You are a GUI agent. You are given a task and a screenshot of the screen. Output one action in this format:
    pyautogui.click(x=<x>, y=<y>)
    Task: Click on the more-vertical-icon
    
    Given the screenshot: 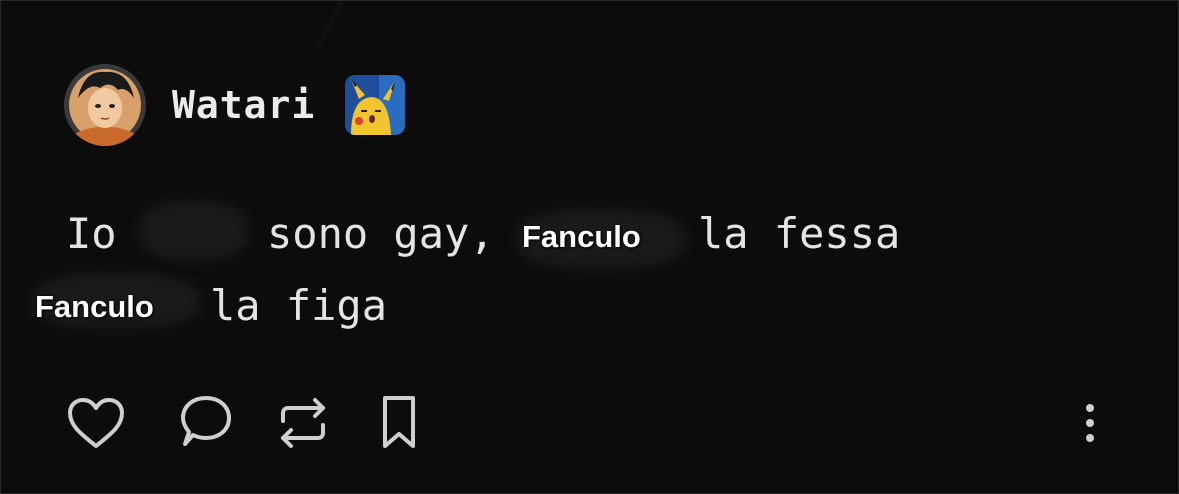 What is the action you would take?
    pyautogui.click(x=1090, y=423)
    